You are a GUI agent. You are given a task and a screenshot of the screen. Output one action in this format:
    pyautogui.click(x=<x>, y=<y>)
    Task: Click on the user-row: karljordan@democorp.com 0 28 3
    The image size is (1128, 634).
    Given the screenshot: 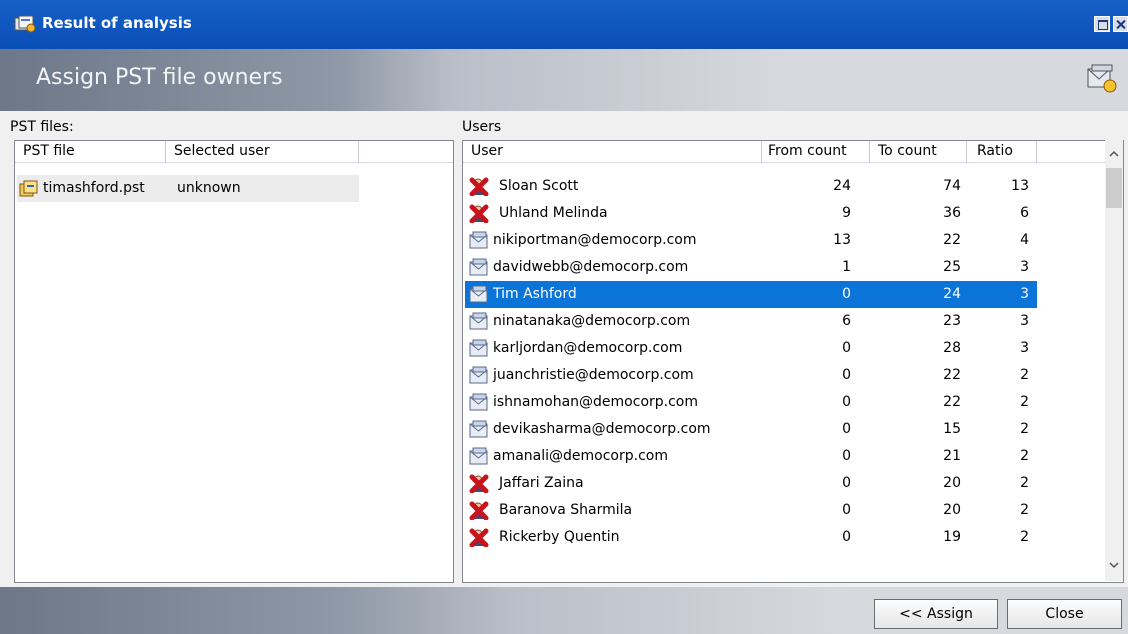 What is the action you would take?
    pyautogui.click(x=751, y=348)
    